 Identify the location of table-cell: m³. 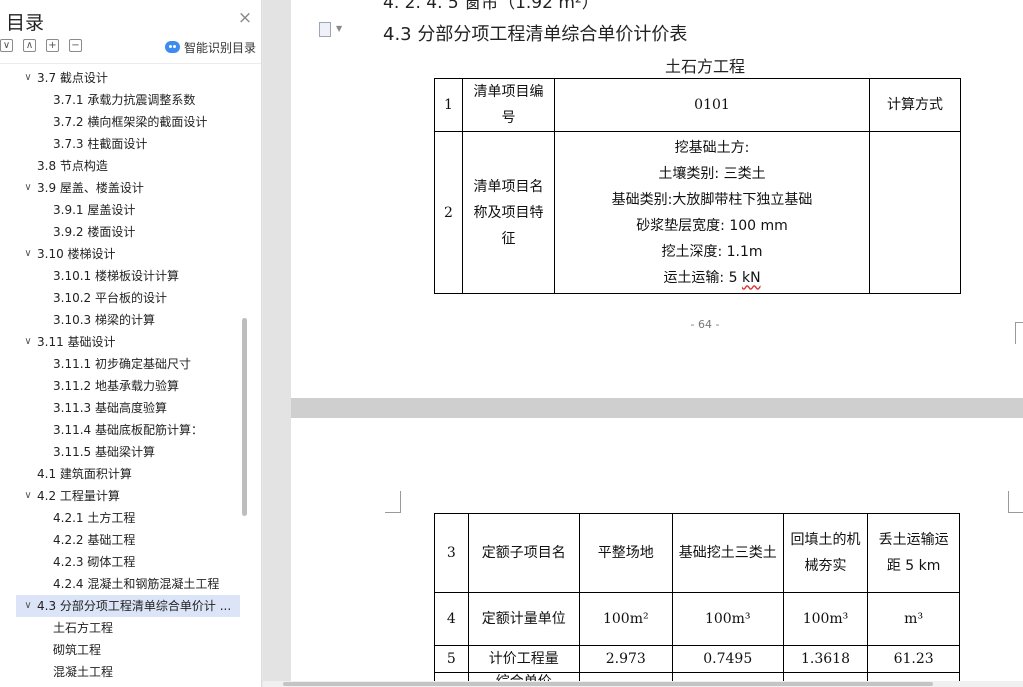
(913, 619).